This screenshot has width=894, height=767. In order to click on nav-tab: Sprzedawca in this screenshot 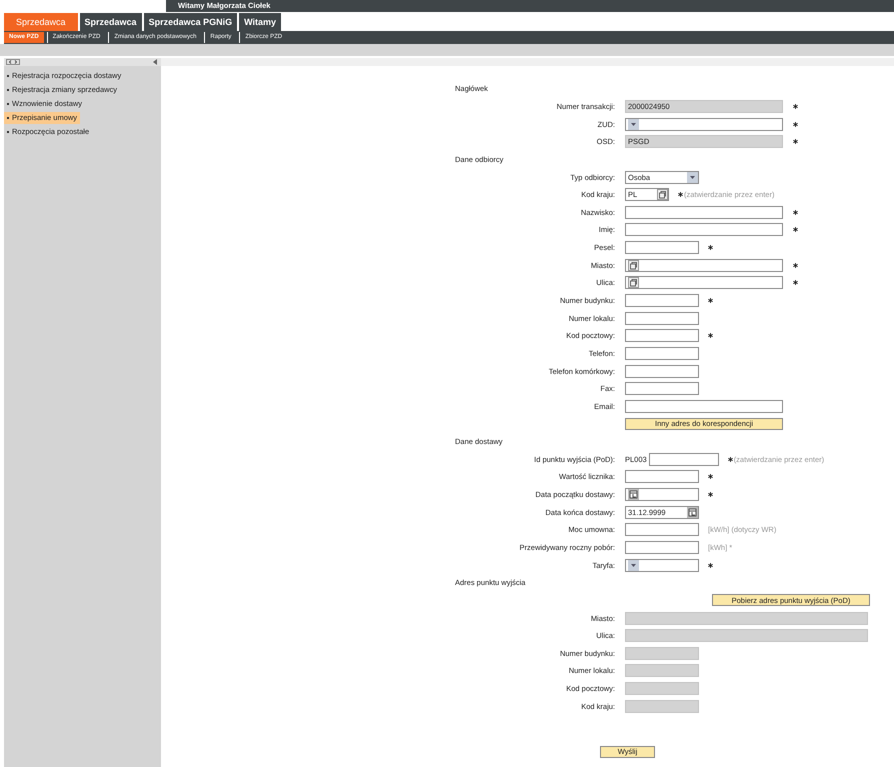, I will do `click(111, 22)`.